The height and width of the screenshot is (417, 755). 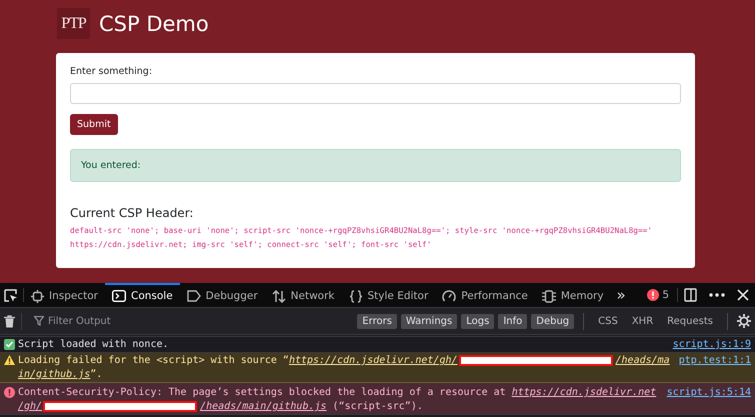 What do you see at coordinates (643, 361) in the screenshot?
I see `url-link: /heads/ma` at bounding box center [643, 361].